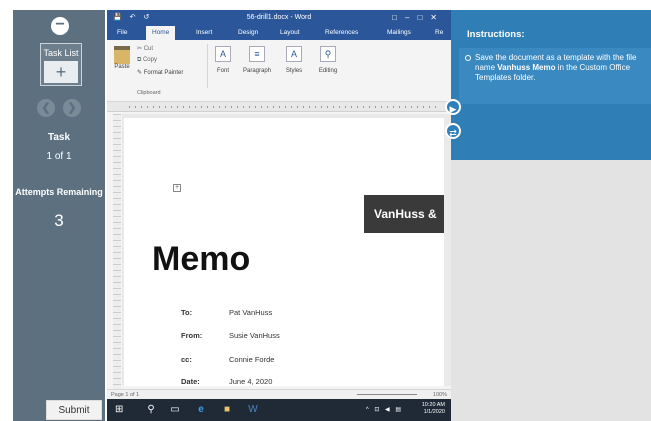  Describe the element at coordinates (439, 33) in the screenshot. I see `tab-review: Re` at that location.